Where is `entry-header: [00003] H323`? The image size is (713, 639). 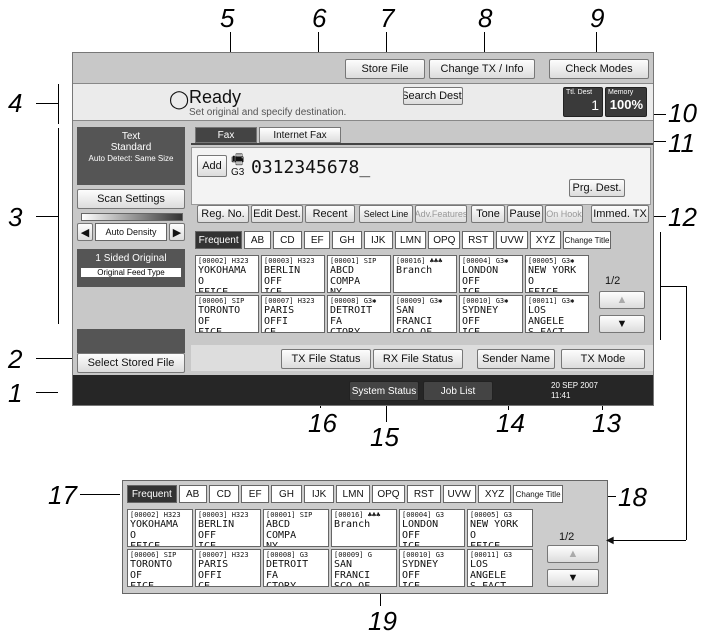
entry-header: [00003] H323 is located at coordinates (289, 261).